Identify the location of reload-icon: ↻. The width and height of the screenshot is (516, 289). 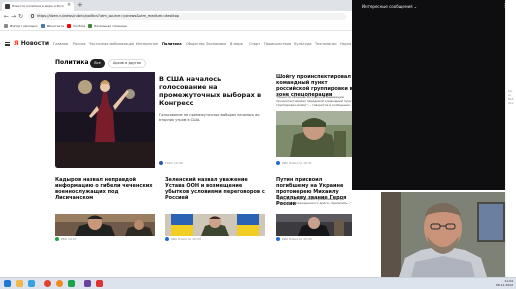
(20, 16).